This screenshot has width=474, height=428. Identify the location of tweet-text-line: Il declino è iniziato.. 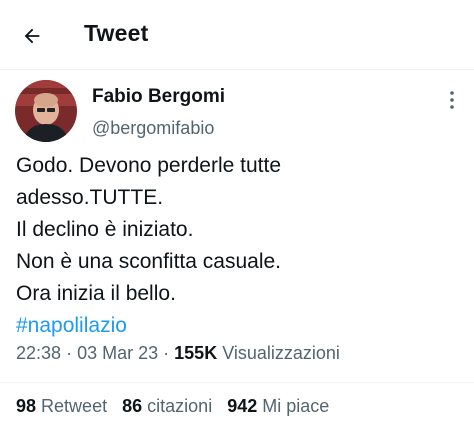
(105, 229).